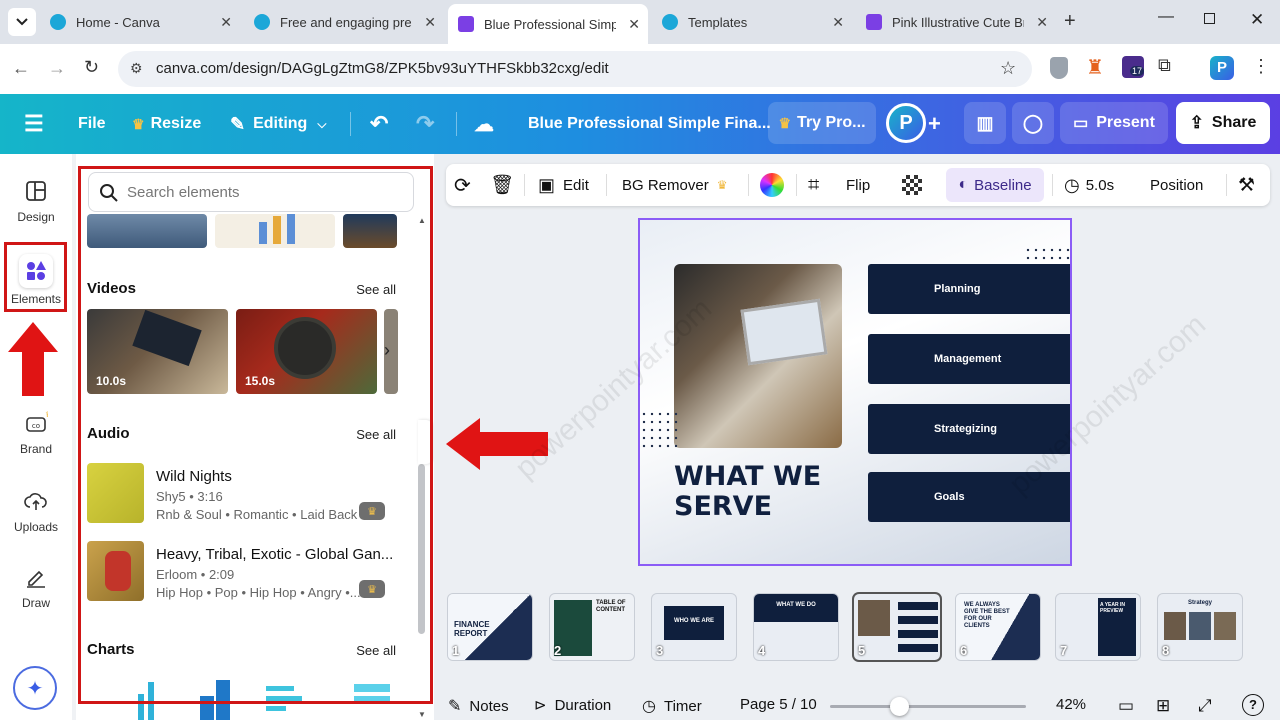 This screenshot has height=720, width=1280. I want to click on browser-tab: Free and engaging prese ✕, so click(344, 22).